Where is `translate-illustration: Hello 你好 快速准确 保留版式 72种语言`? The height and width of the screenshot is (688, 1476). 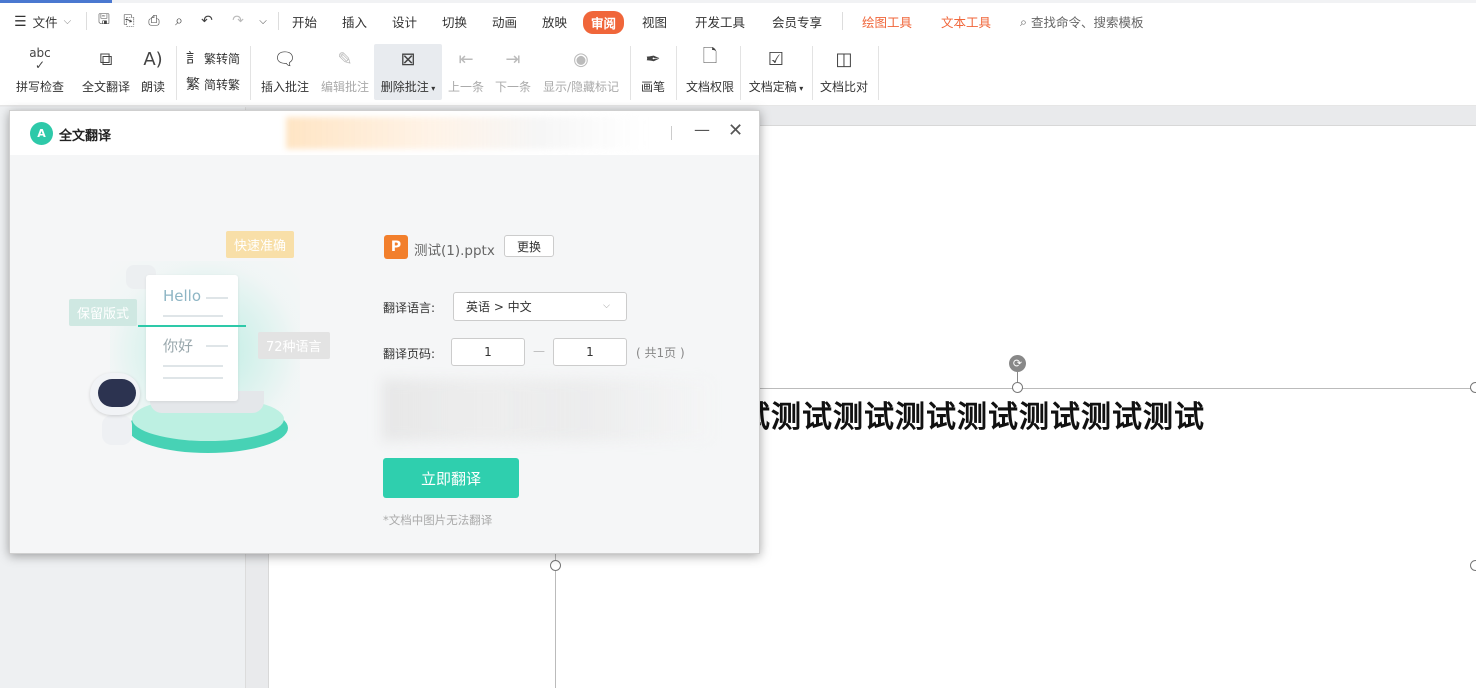
translate-illustration: Hello 你好 快速准确 保留版式 72种语言 is located at coordinates (200, 341).